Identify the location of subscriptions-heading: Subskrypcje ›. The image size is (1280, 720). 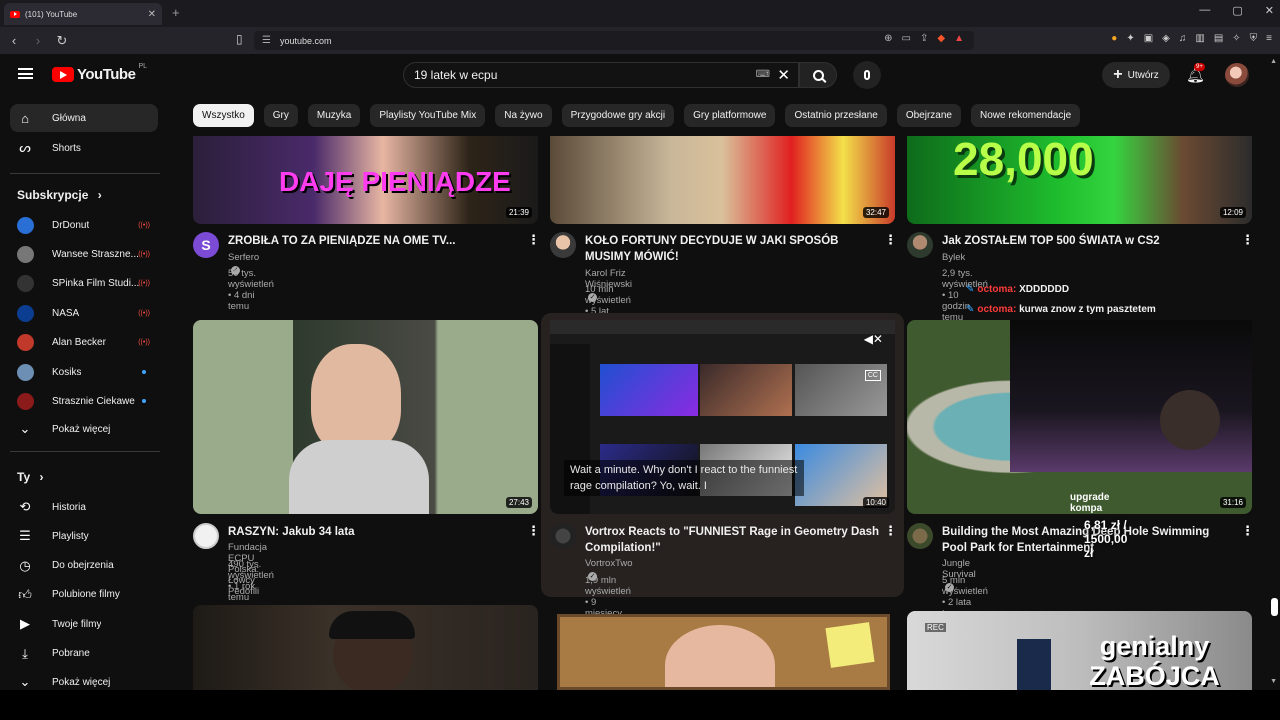
(59, 195).